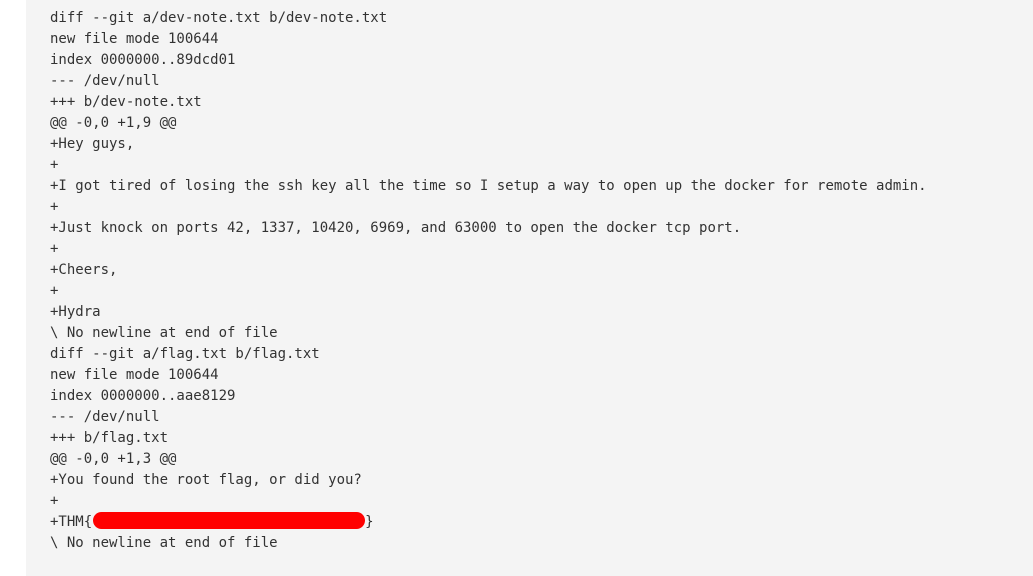  Describe the element at coordinates (541, 522) in the screenshot. I see `flag-line: +THM{}` at that location.